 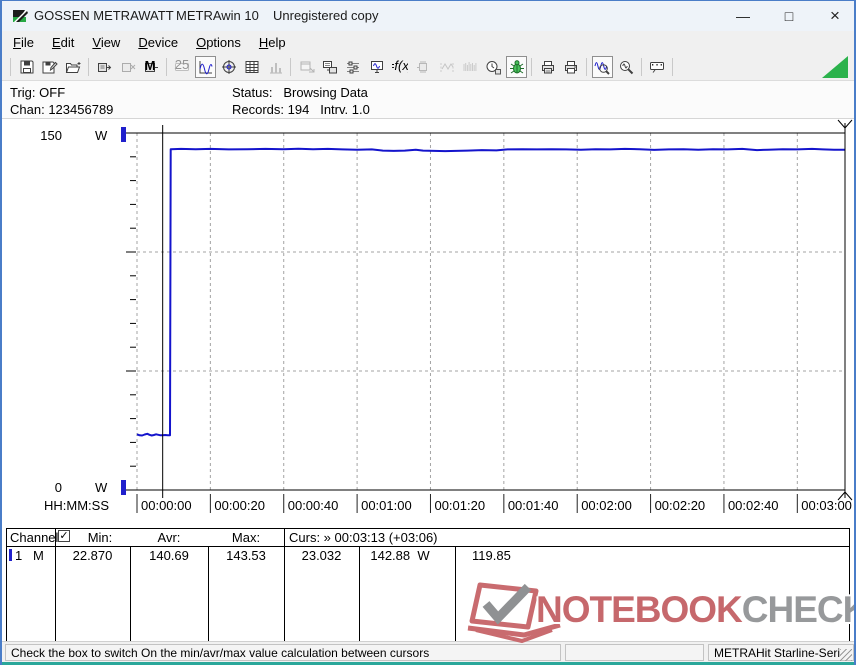 What do you see at coordinates (246, 555) in the screenshot?
I see `value-max: 143.53` at bounding box center [246, 555].